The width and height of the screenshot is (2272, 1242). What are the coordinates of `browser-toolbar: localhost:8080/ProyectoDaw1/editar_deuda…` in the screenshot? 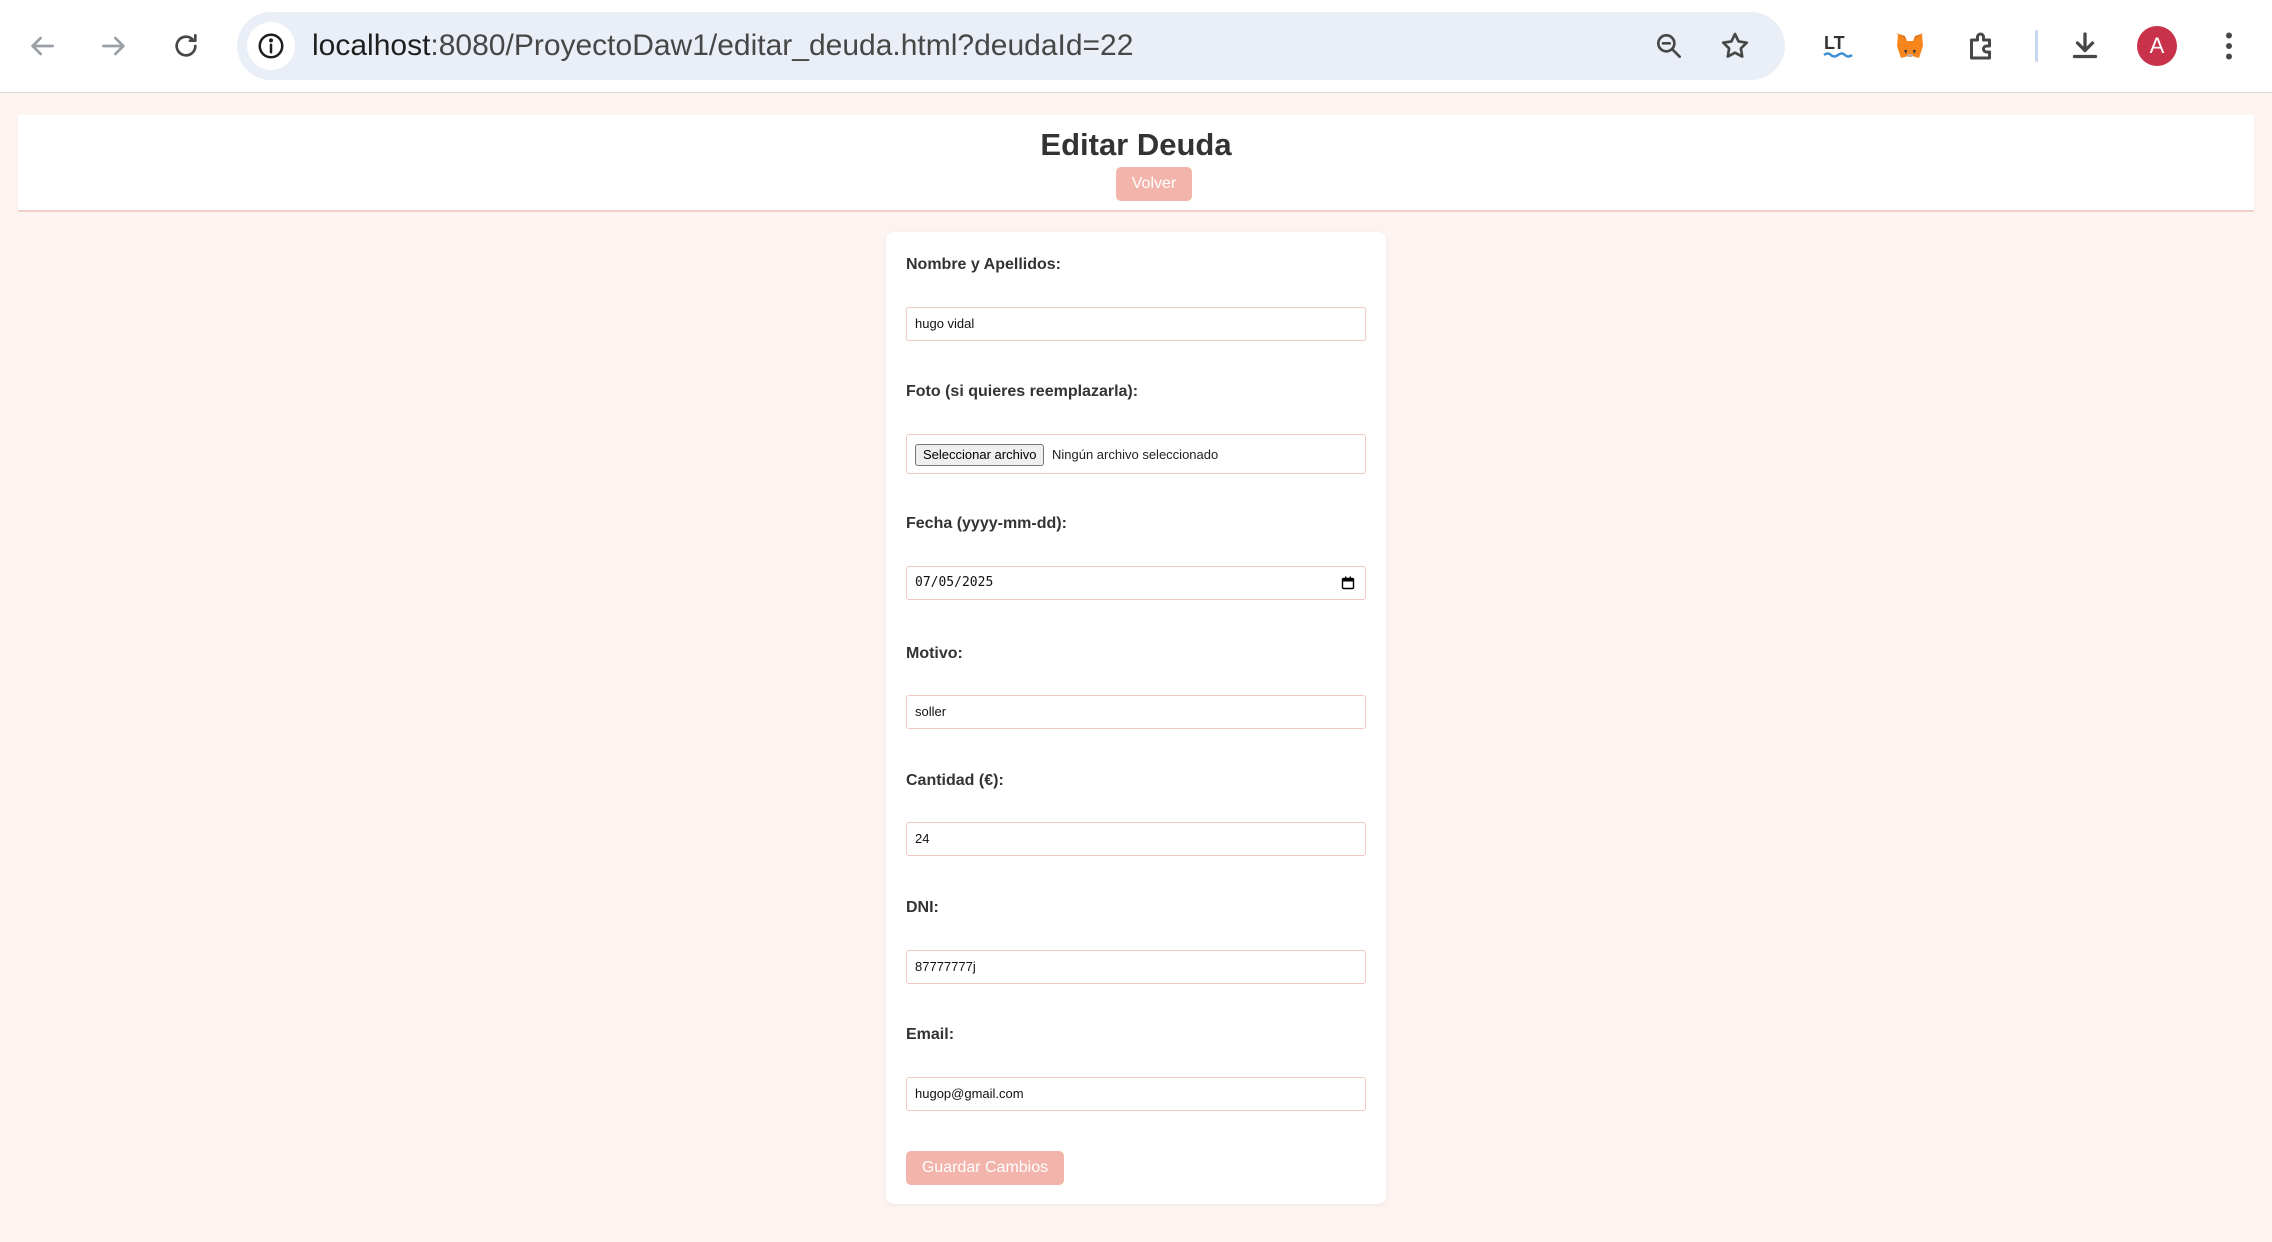 It's located at (1136, 46).